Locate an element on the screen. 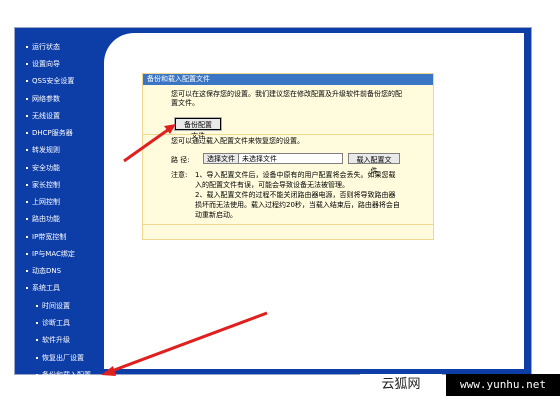  sidebar-item-security: 安全功能 is located at coordinates (66, 168).